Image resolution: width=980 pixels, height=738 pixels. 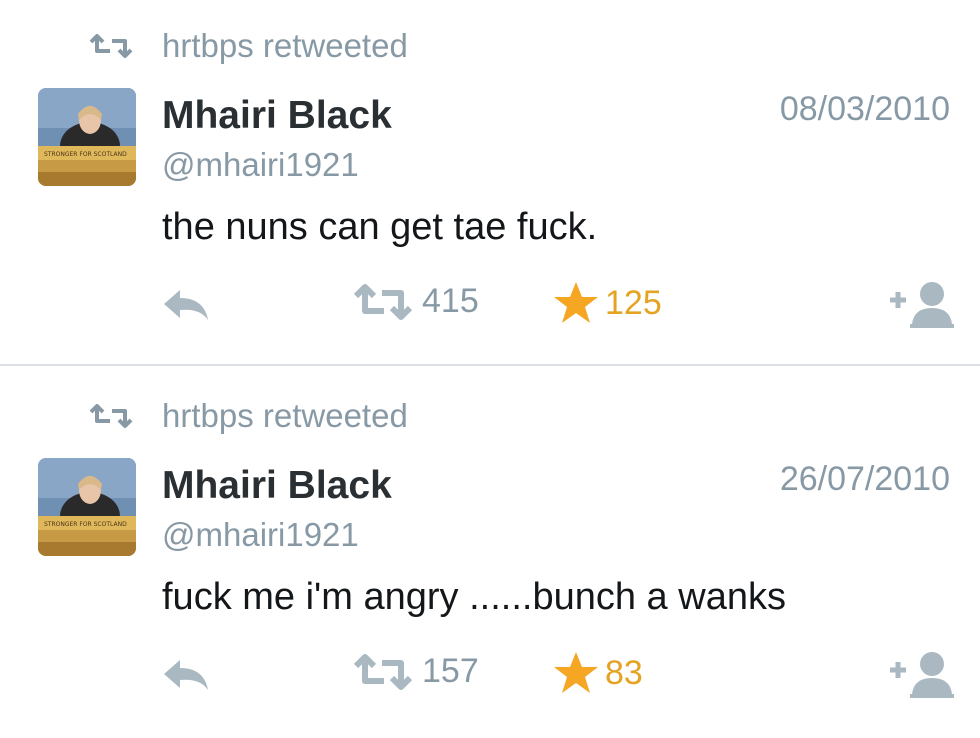 What do you see at coordinates (490, 306) in the screenshot?
I see `tweet-actions: 415 125` at bounding box center [490, 306].